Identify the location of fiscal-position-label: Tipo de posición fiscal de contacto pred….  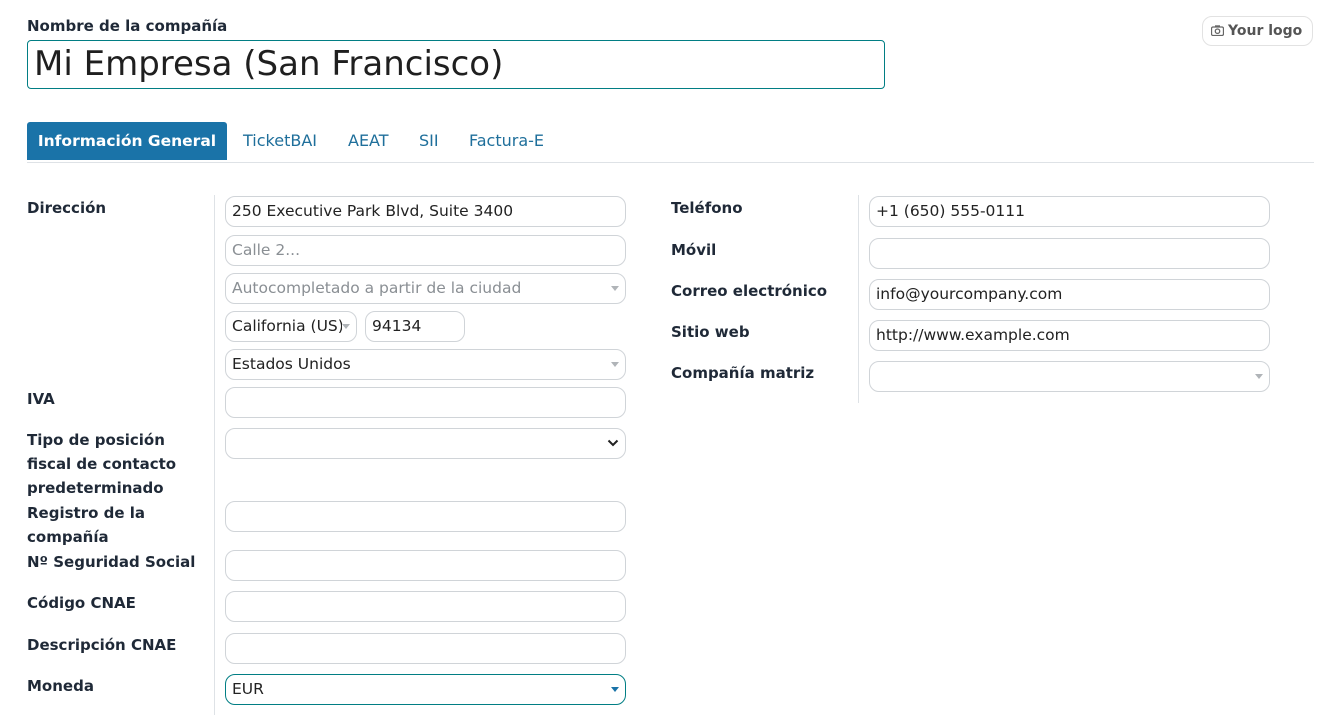
(102, 464).